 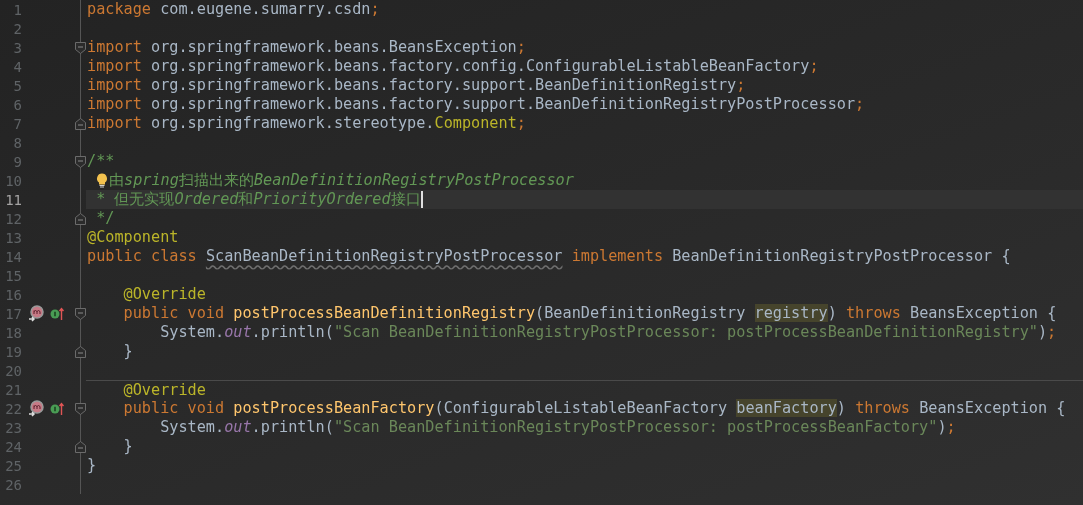 I want to click on line-number: 8, so click(x=17, y=142).